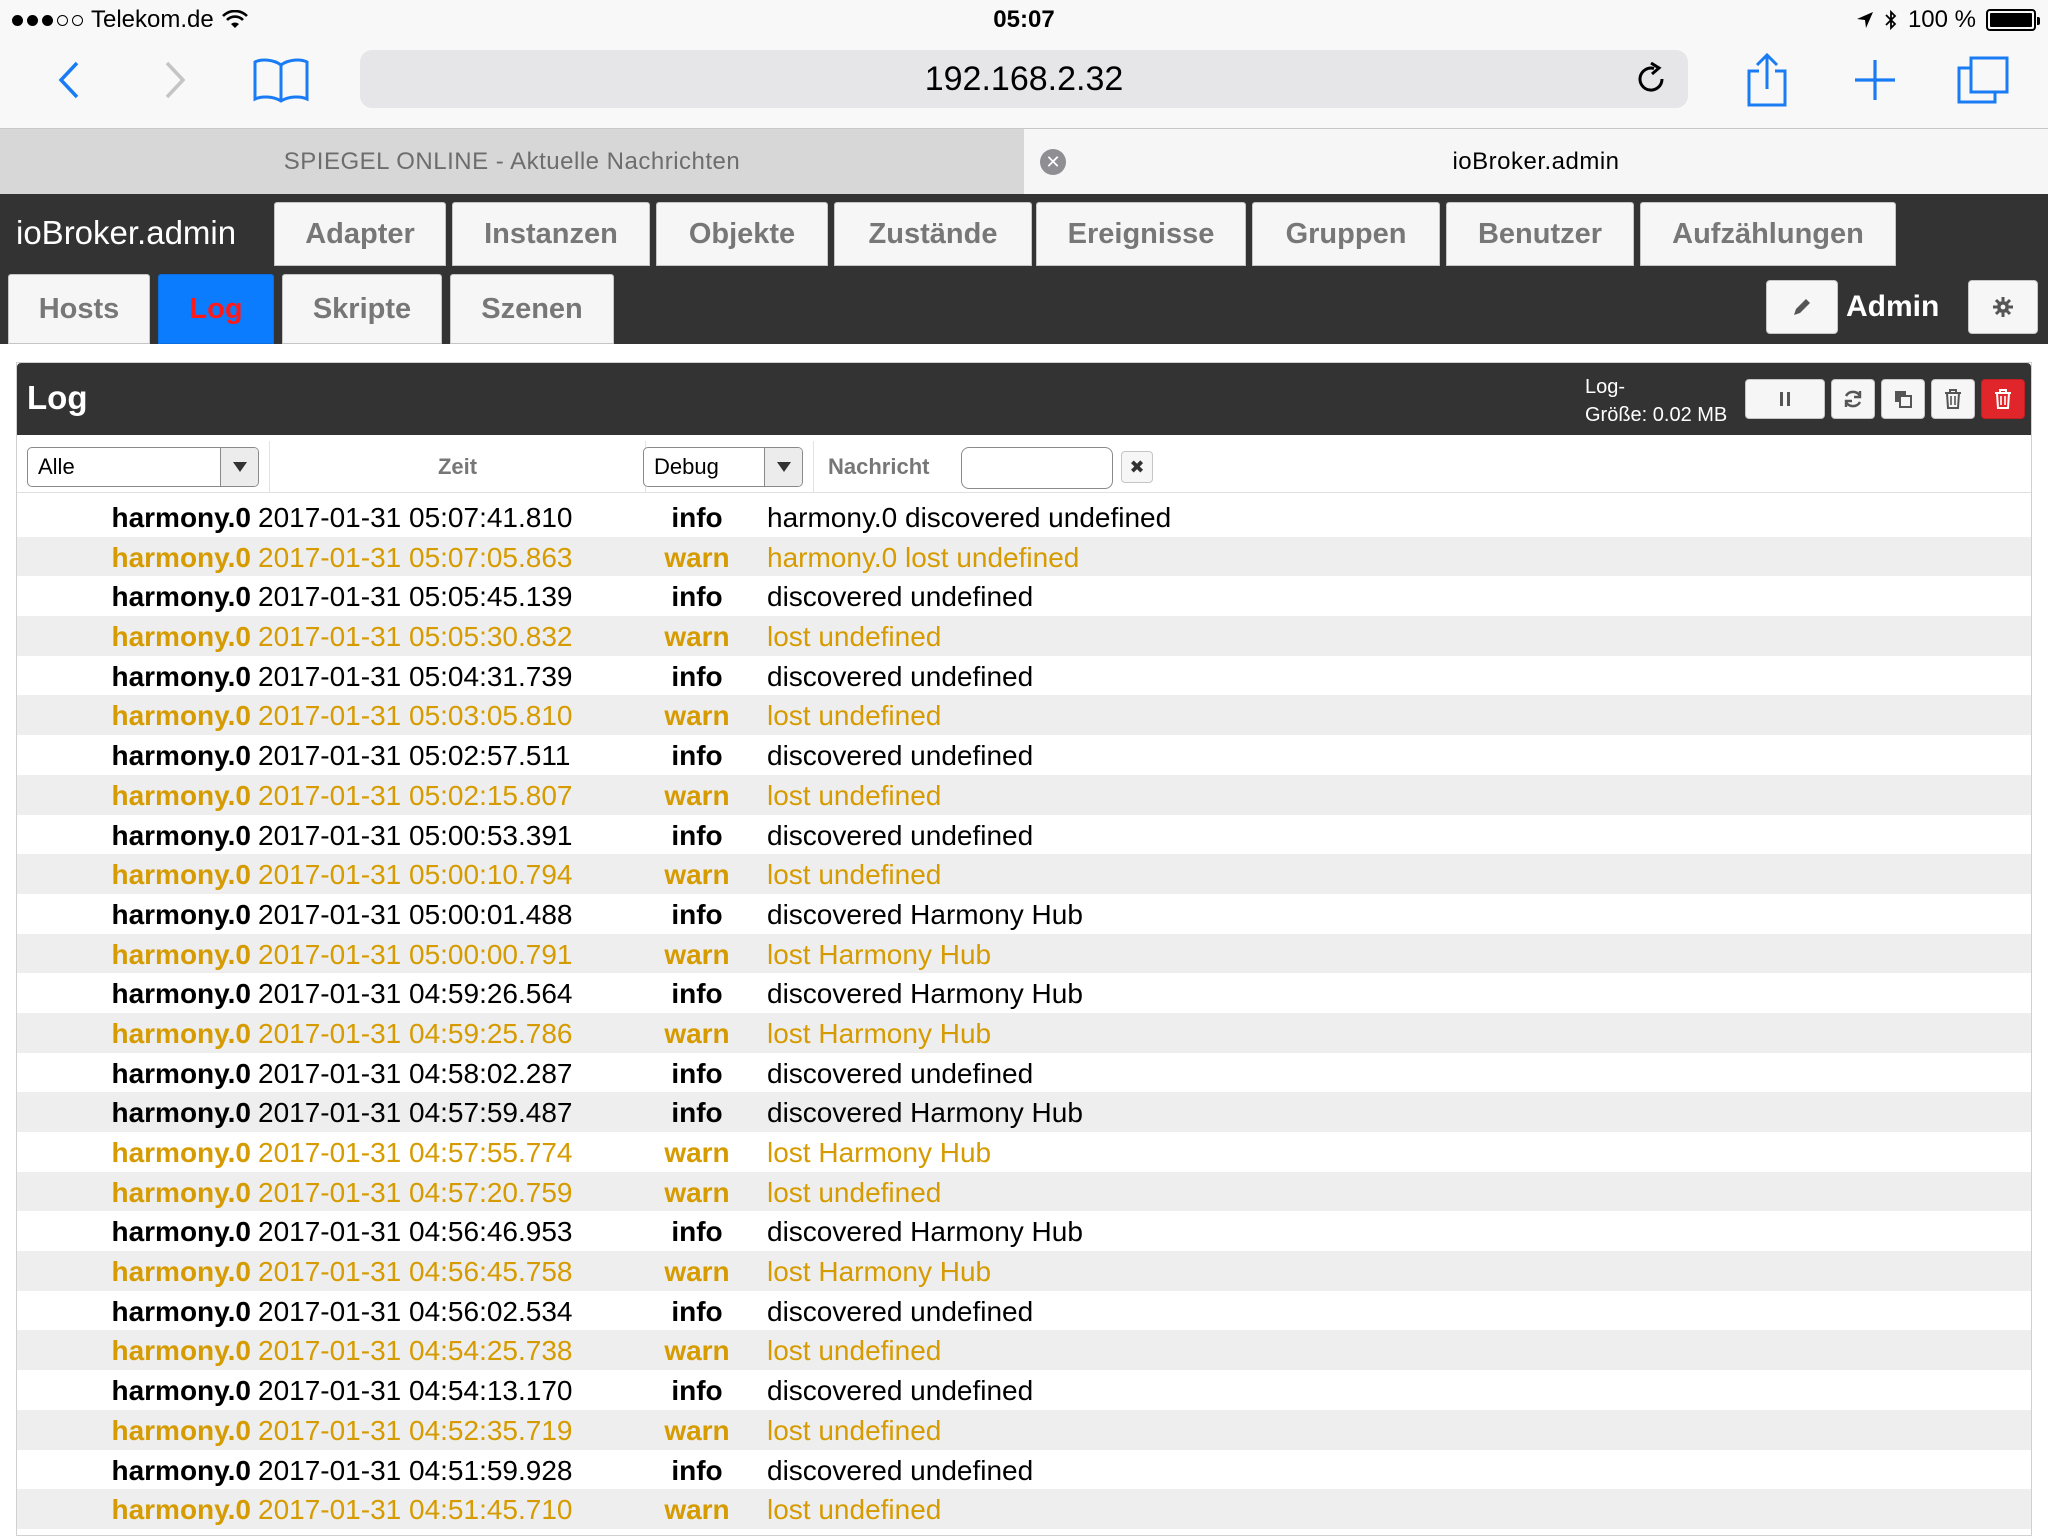  What do you see at coordinates (281, 80) in the screenshot?
I see `bookmarks-button` at bounding box center [281, 80].